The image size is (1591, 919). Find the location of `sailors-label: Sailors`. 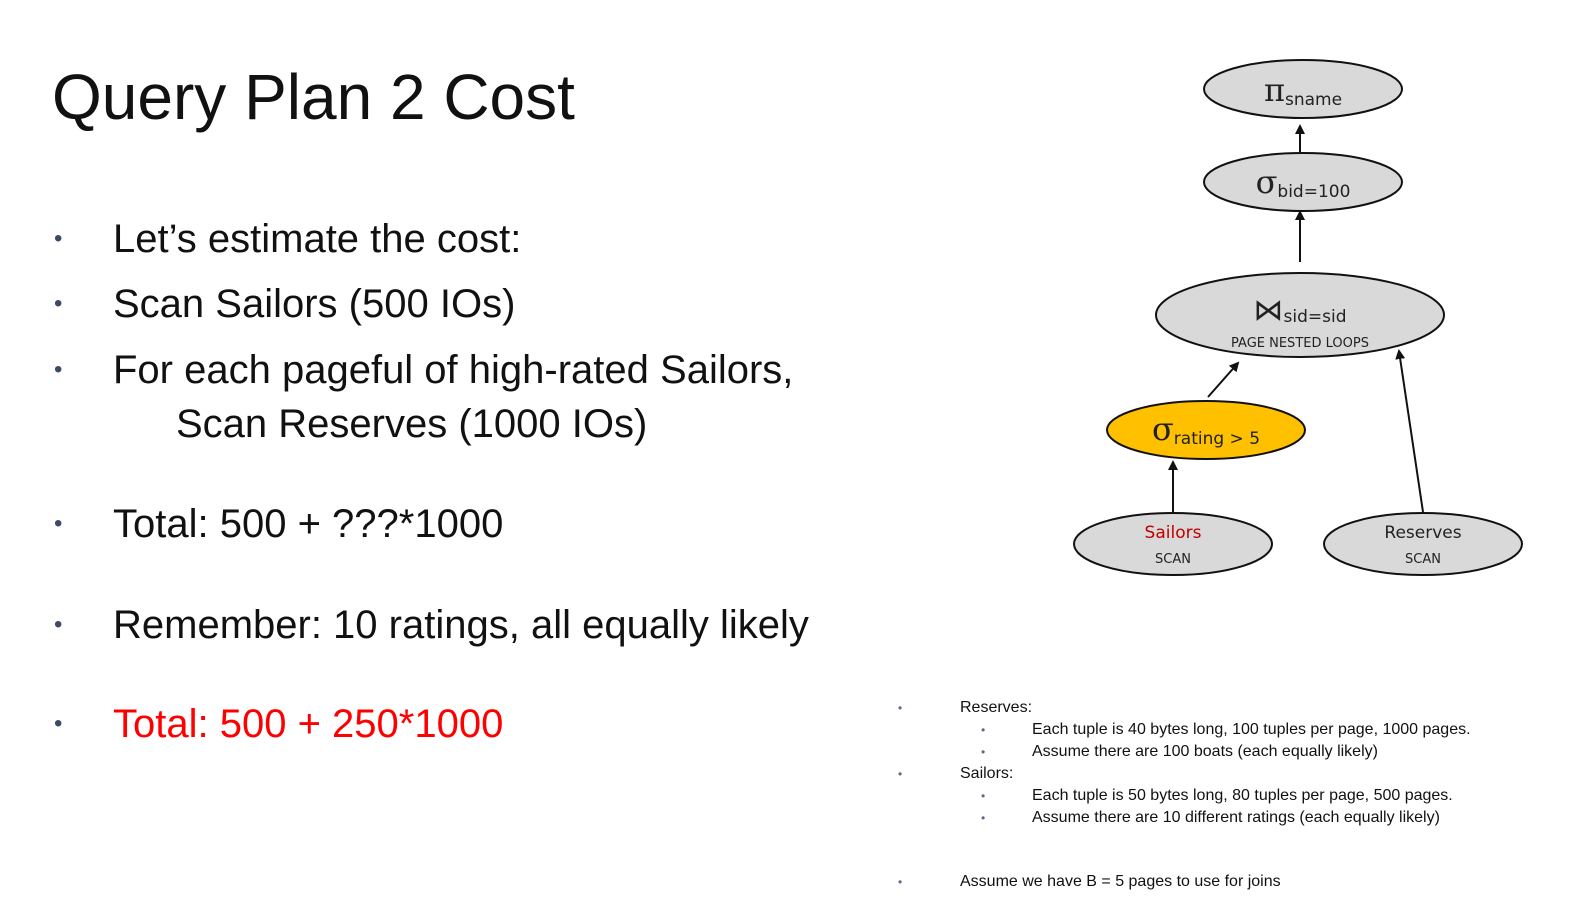

sailors-label: Sailors is located at coordinates (1173, 533).